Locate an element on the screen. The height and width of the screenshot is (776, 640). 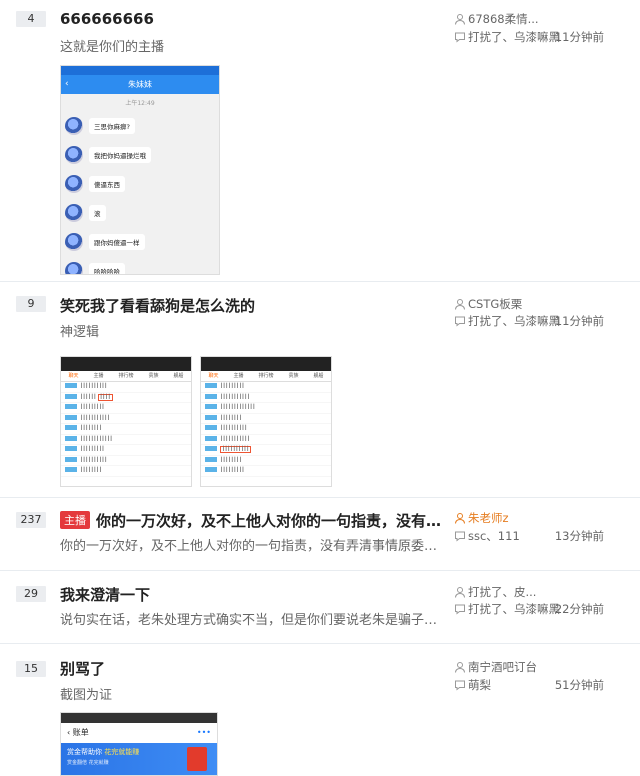
thread-title: 我来澄清一下 is located at coordinates (105, 594).